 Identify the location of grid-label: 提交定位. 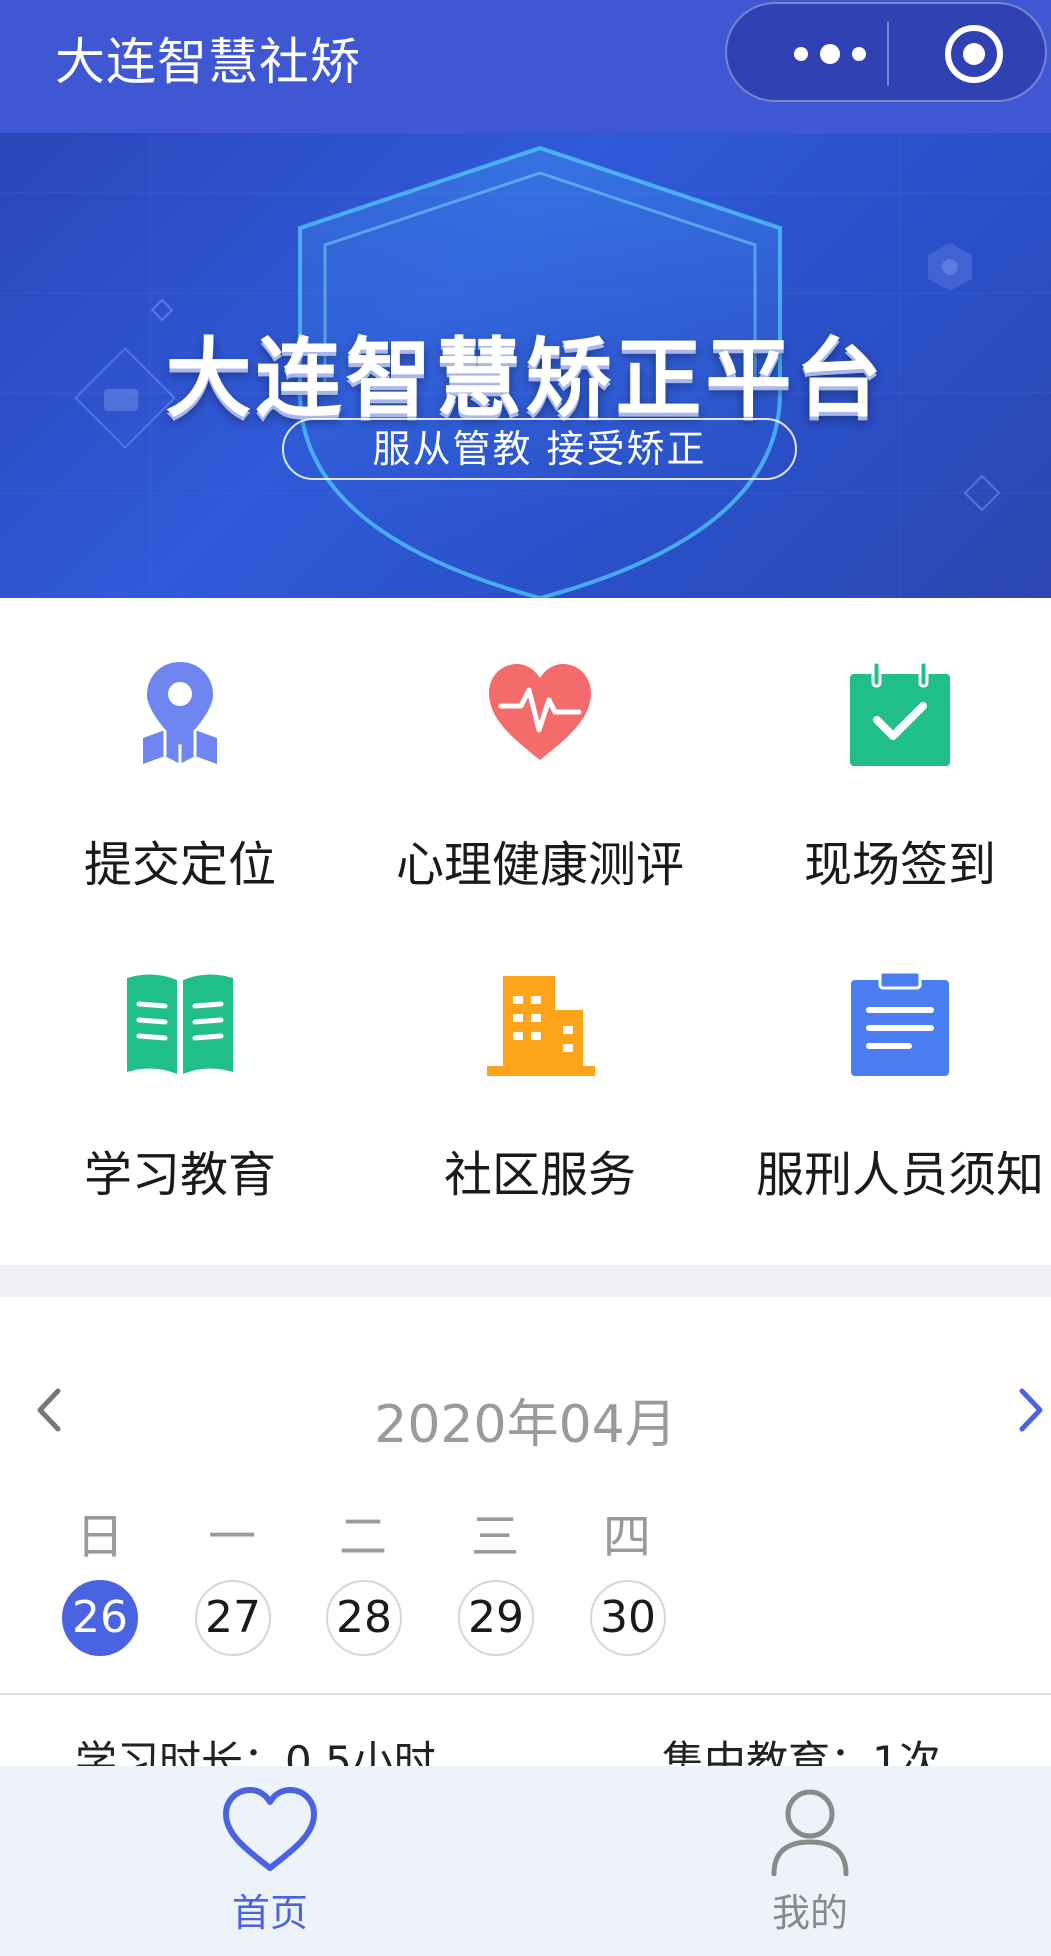
(179, 865).